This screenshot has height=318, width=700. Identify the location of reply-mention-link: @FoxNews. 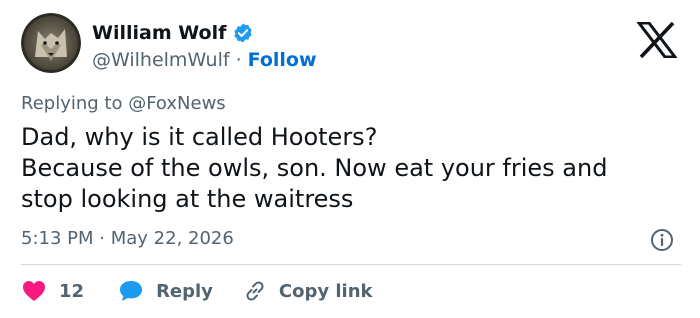
(176, 103).